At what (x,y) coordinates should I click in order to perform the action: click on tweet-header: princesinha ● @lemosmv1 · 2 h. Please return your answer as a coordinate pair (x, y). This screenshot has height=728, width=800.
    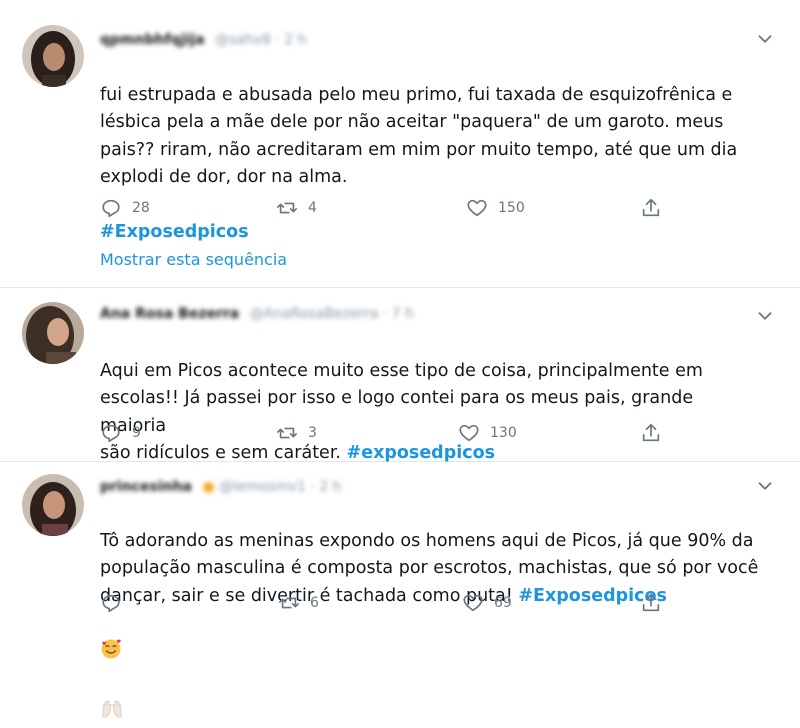
    Looking at the image, I should click on (221, 489).